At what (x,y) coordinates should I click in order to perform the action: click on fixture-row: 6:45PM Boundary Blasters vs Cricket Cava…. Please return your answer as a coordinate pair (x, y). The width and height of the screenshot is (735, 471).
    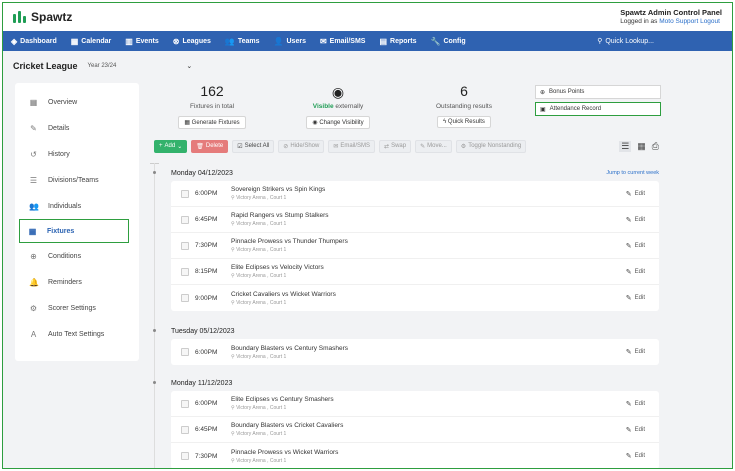
    Looking at the image, I should click on (415, 430).